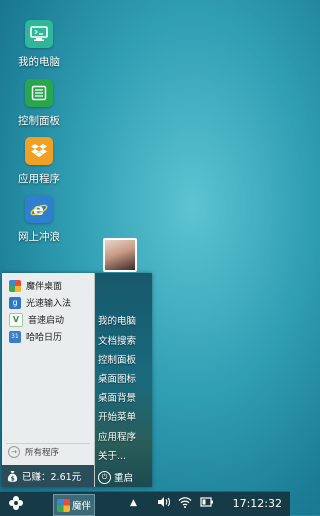 This screenshot has height=516, width=320. What do you see at coordinates (42, 453) in the screenshot?
I see `all-programs-label: 所有程序` at bounding box center [42, 453].